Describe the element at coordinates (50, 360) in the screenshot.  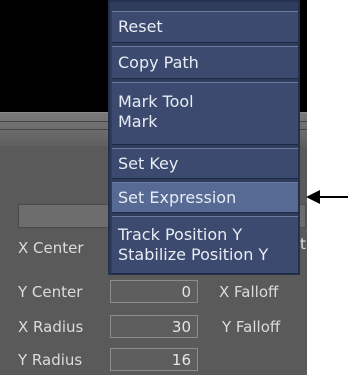
I see `y-radius-label: Y Radius` at that location.